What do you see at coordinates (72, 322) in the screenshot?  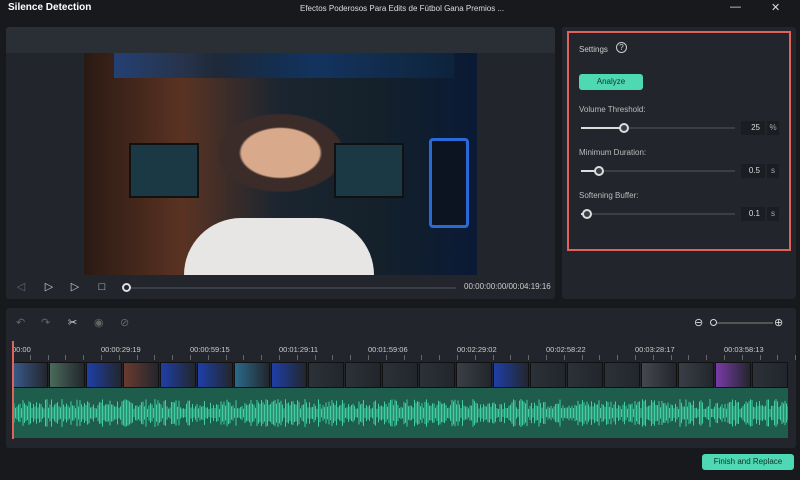 I see `cut-icon: ✂` at bounding box center [72, 322].